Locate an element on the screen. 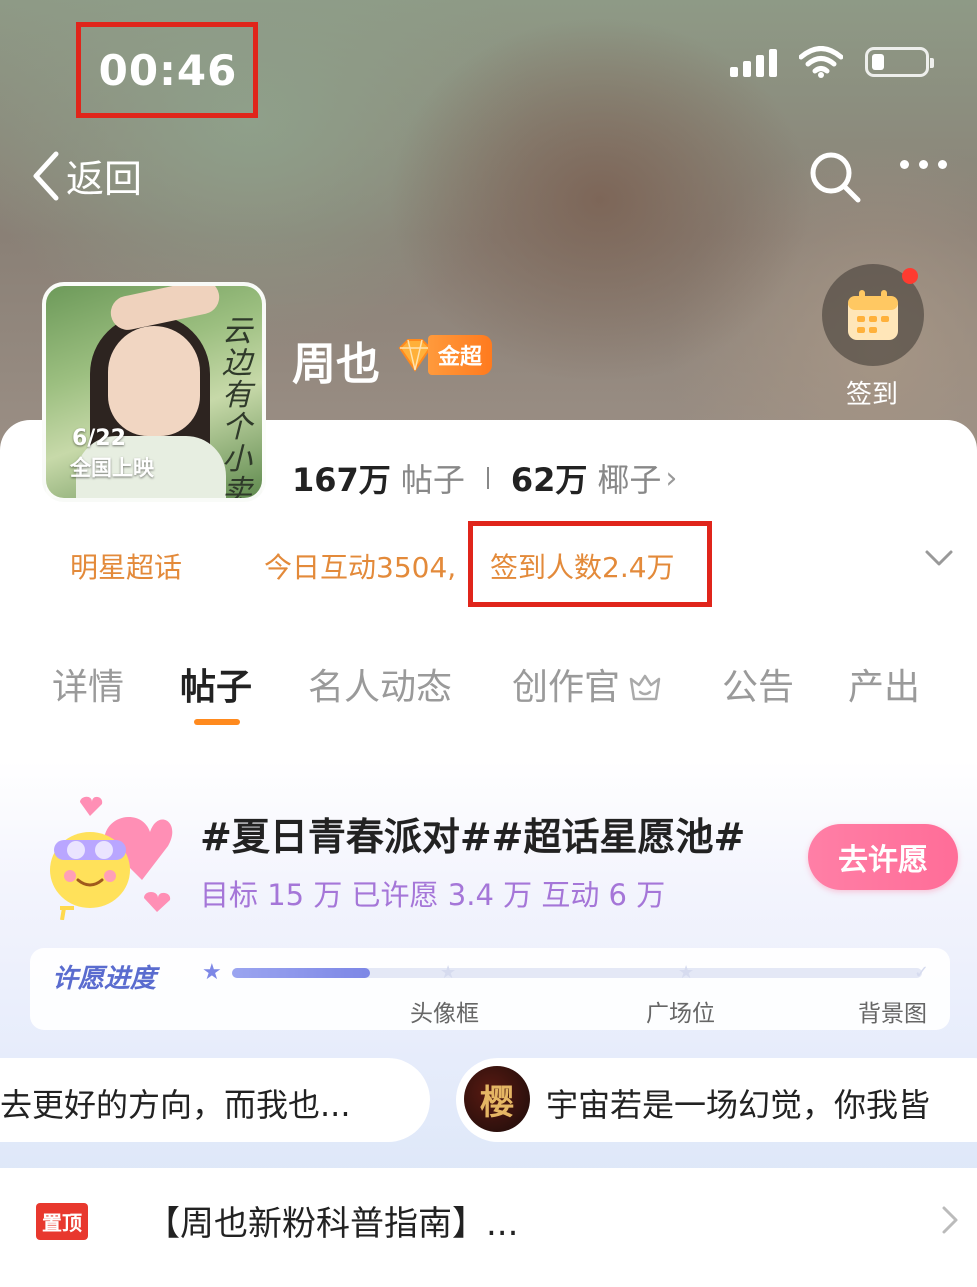 Image resolution: width=977 pixels, height=1287 pixels. cellular-signal-icon is located at coordinates (753, 62).